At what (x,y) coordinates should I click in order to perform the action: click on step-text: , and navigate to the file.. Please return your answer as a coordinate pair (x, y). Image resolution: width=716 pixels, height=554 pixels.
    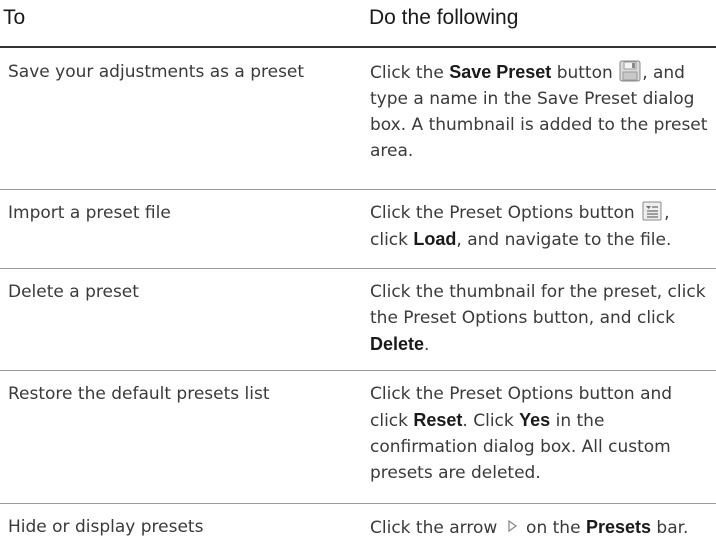
    Looking at the image, I should click on (564, 240).